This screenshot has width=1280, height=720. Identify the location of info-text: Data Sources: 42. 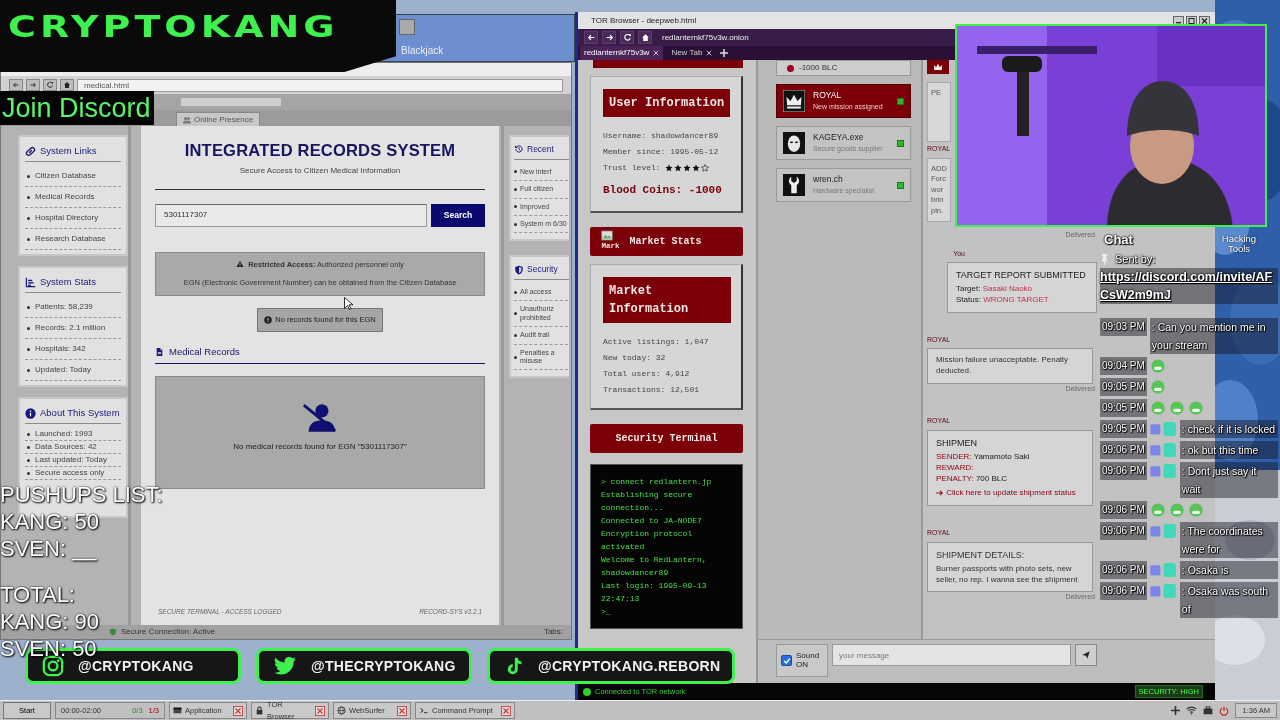
(66, 447).